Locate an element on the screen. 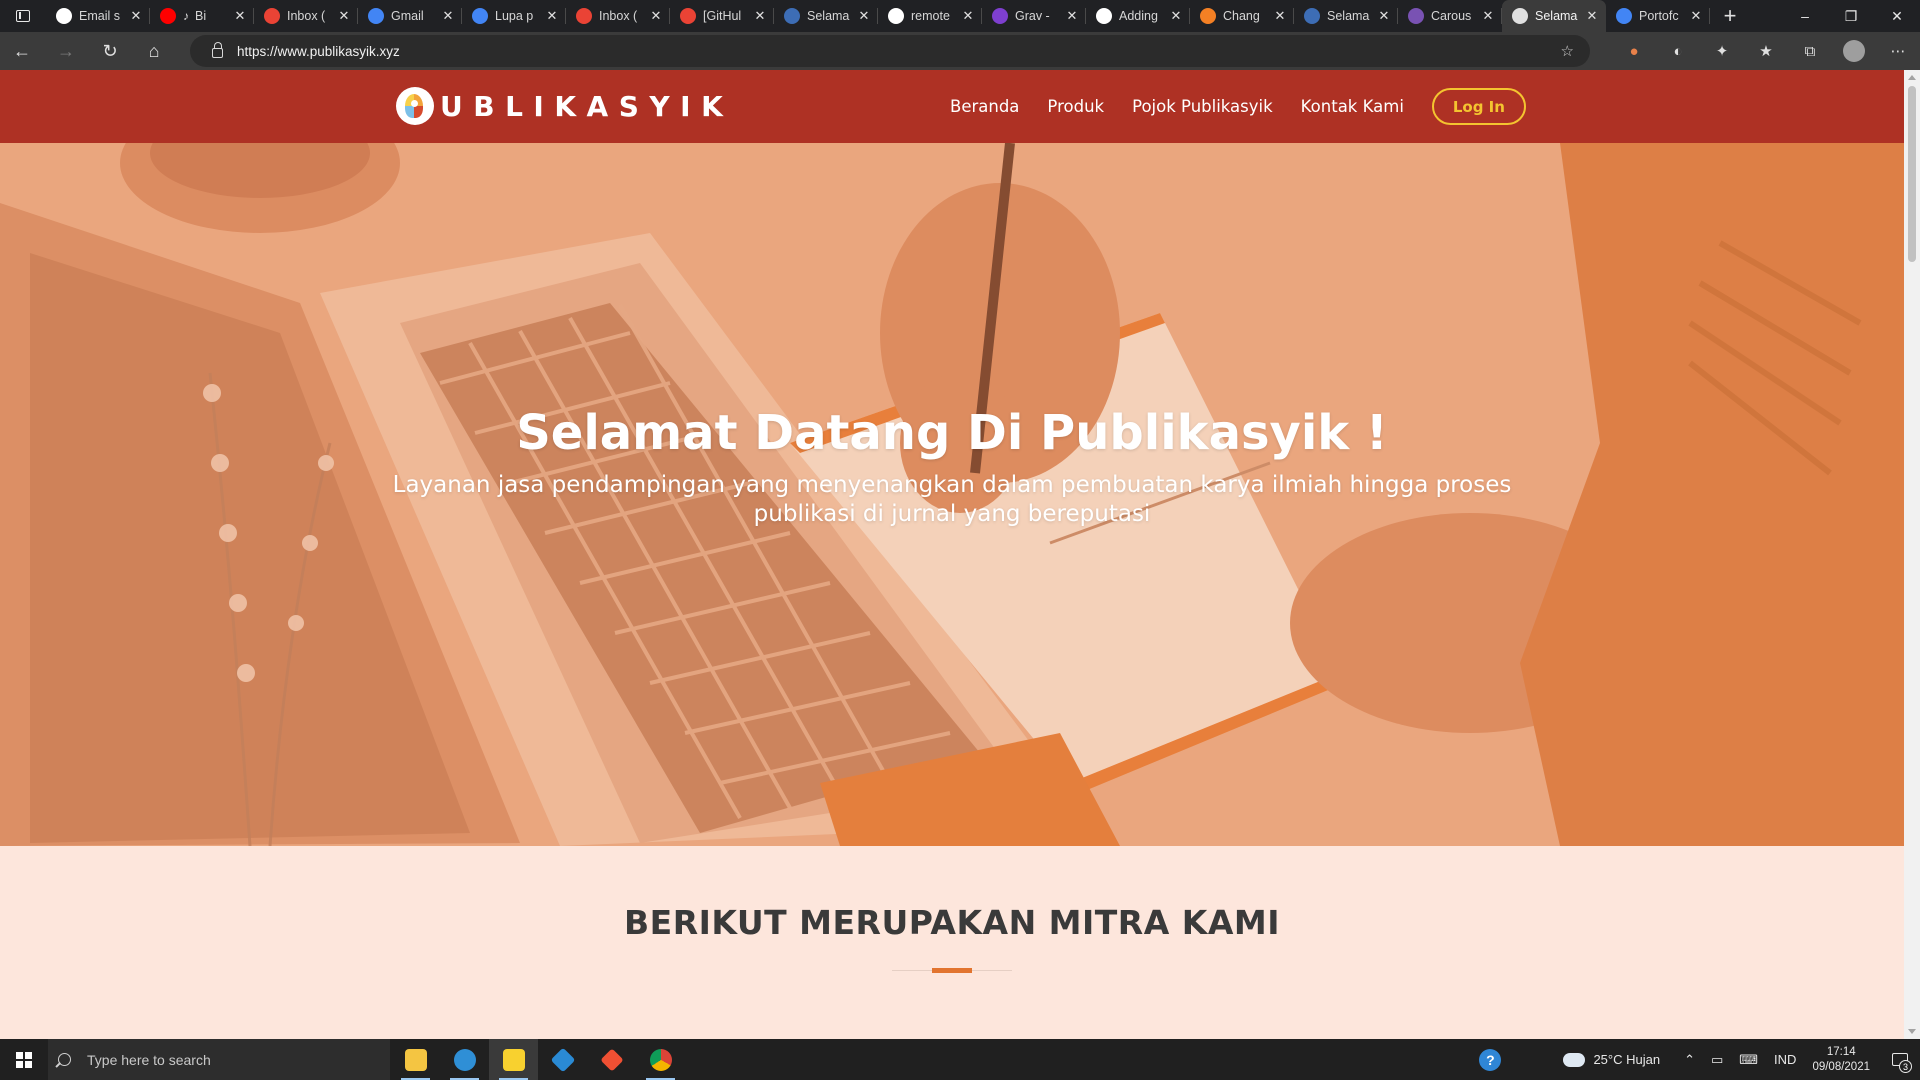 The image size is (1920, 1080). extension-icon: ● is located at coordinates (1634, 51).